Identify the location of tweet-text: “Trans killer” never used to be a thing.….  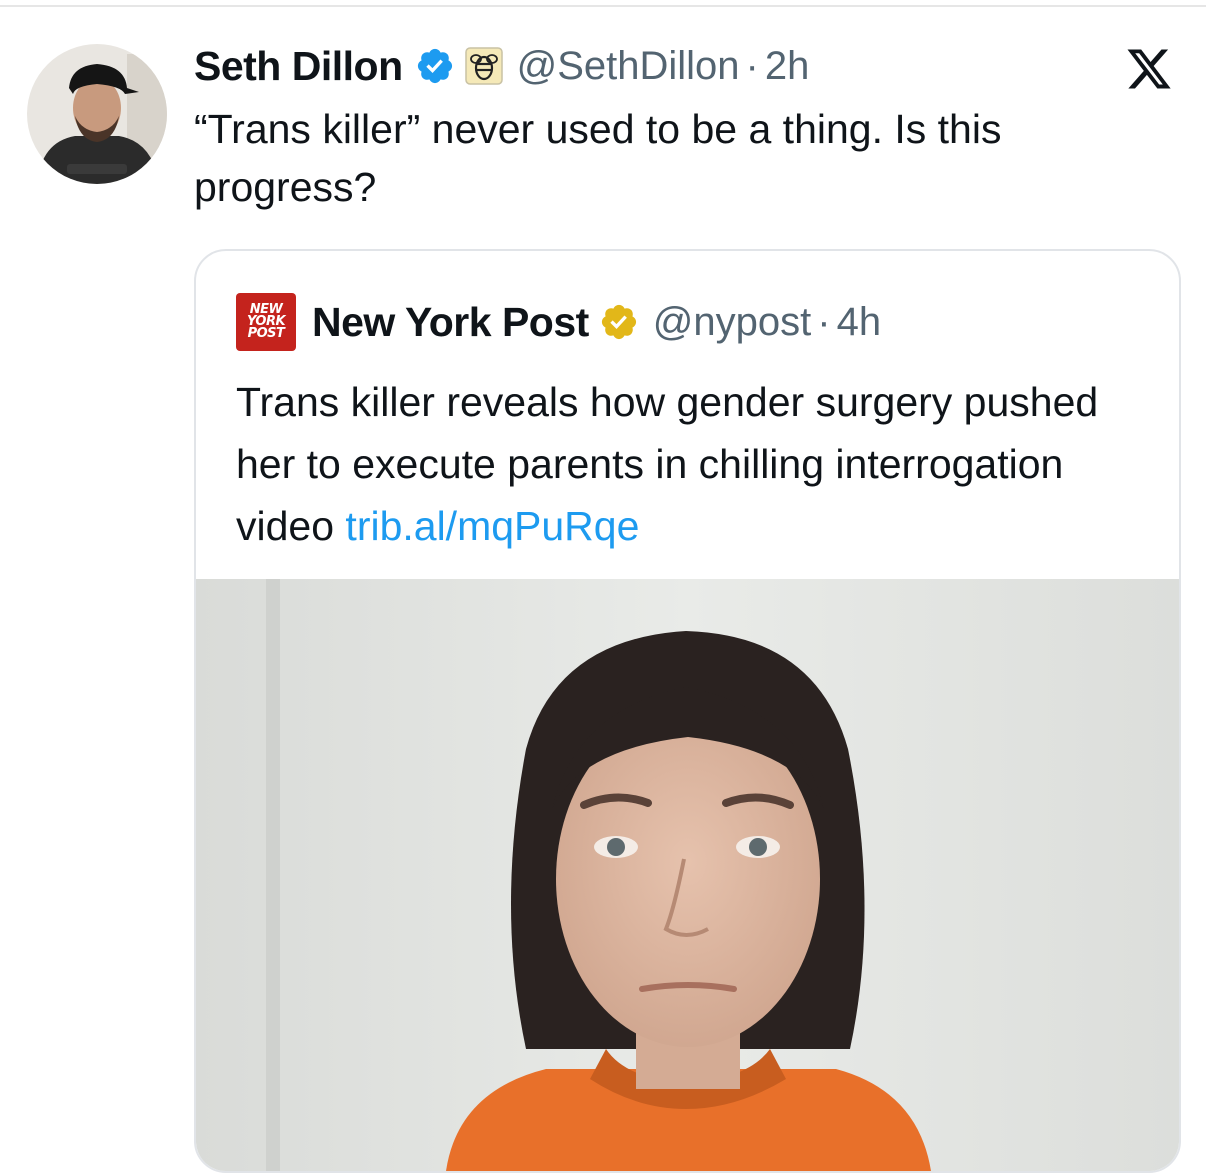
(598, 158).